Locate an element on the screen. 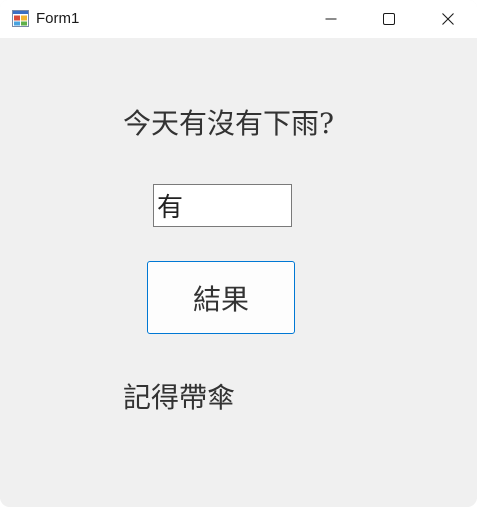 The height and width of the screenshot is (507, 477). question-label: 今天有沒有下雨? is located at coordinates (229, 123).